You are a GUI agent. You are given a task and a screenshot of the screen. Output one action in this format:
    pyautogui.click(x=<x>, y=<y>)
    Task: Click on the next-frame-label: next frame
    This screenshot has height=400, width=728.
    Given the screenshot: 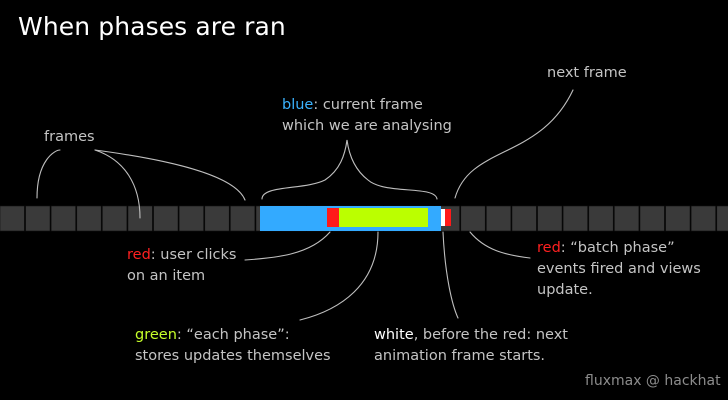 What is the action you would take?
    pyautogui.click(x=587, y=73)
    